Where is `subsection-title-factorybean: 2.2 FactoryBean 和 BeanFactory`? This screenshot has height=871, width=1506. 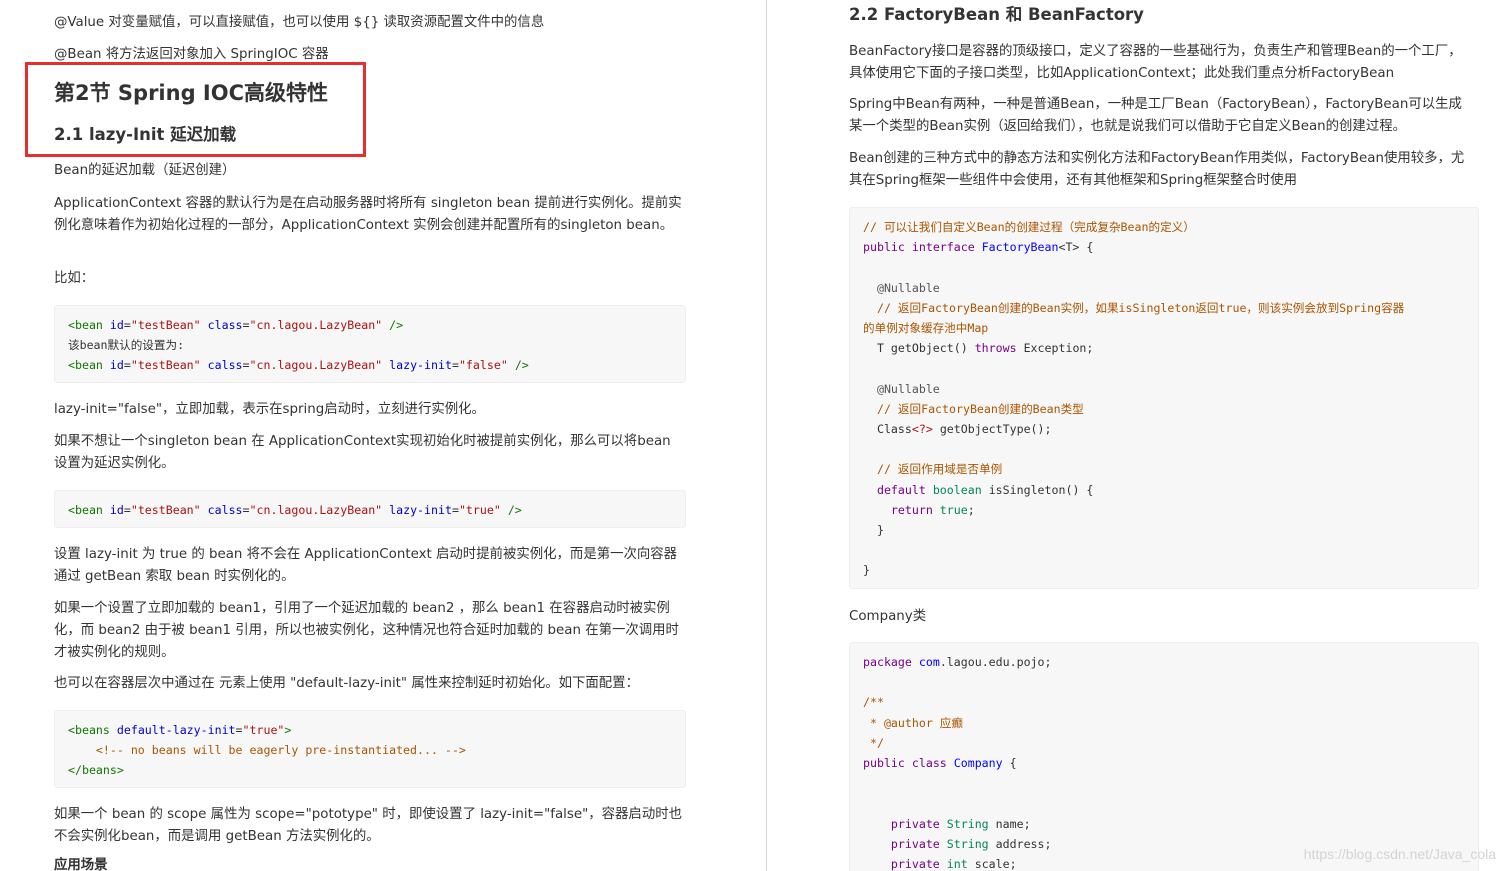
subsection-title-factorybean: 2.2 FactoryBean 和 BeanFactory is located at coordinates (996, 14).